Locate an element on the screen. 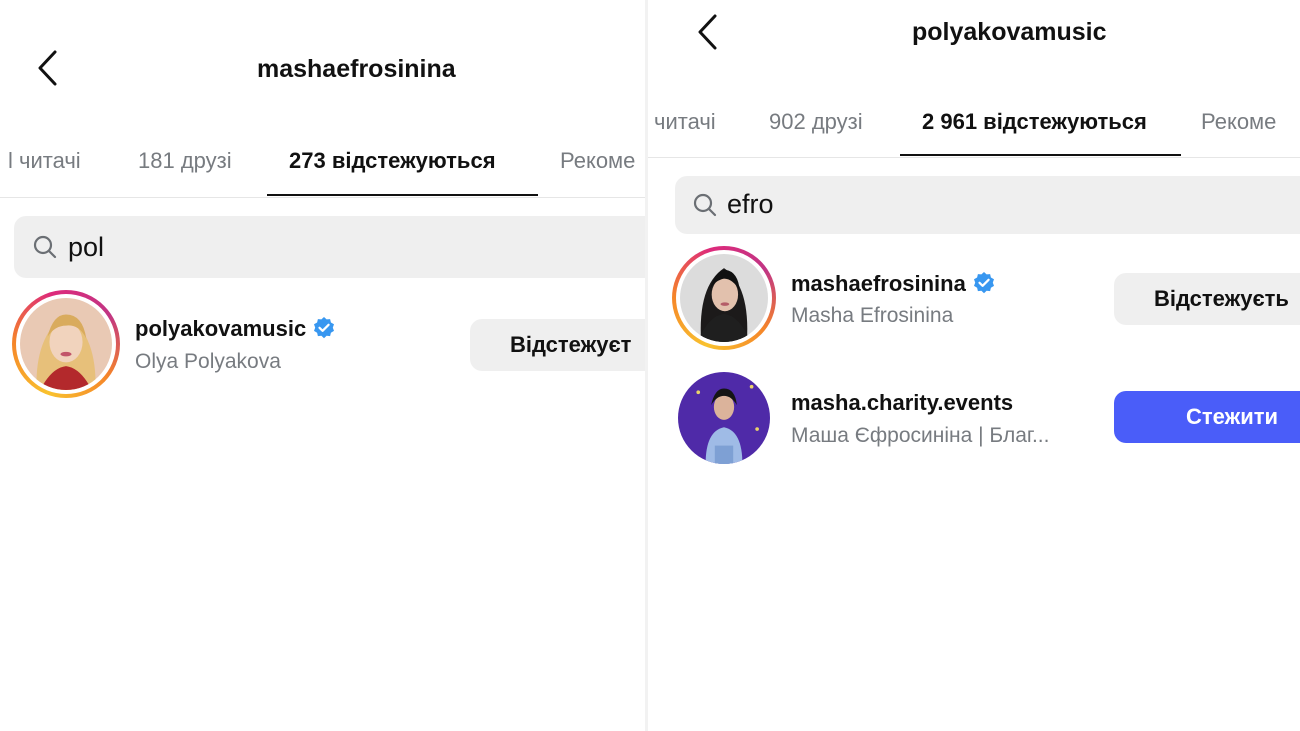 This screenshot has width=1300, height=731. tab-followers: читачі is located at coordinates (685, 122).